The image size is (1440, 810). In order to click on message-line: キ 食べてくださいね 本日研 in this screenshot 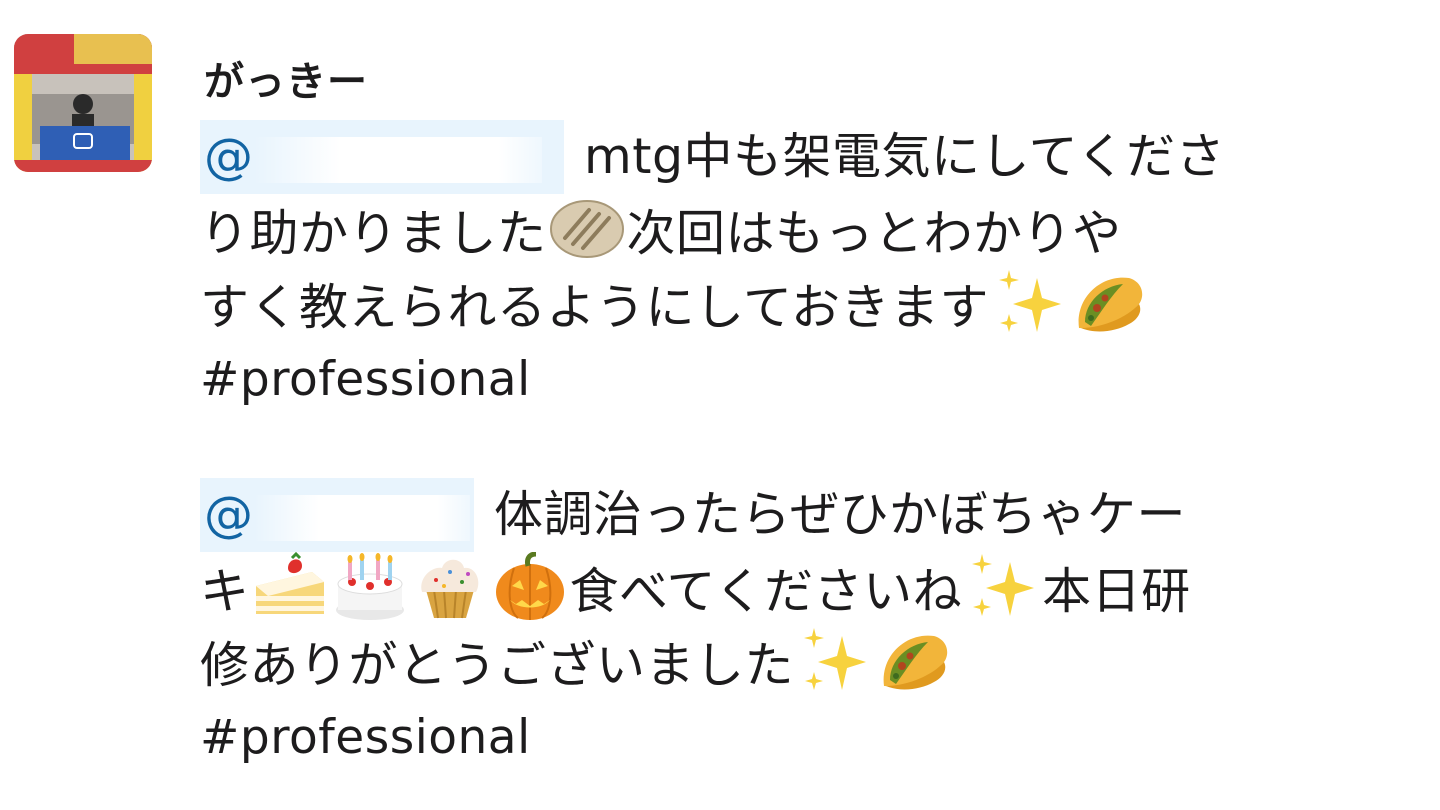, I will do `click(812, 589)`.